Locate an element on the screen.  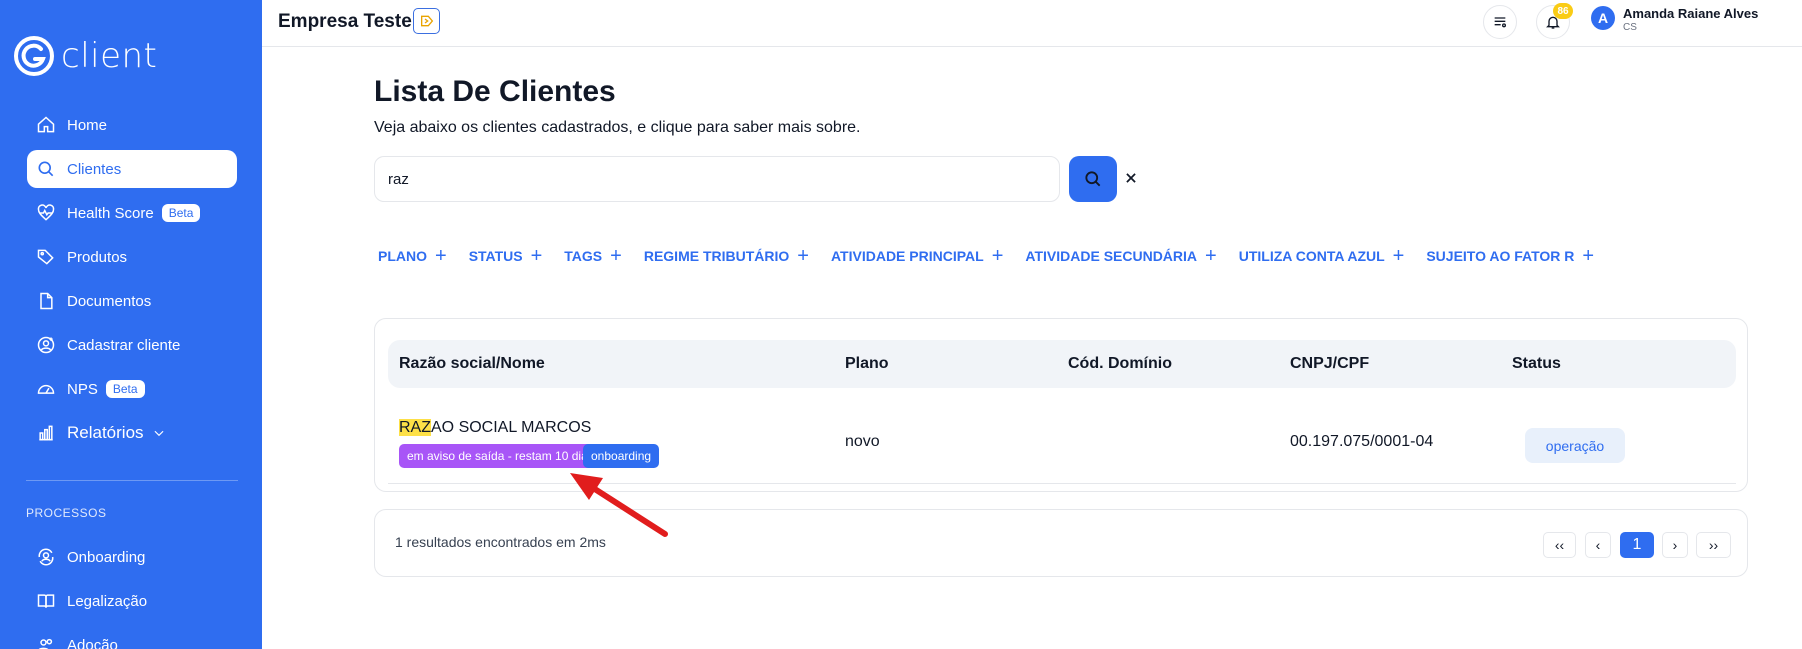
filter-status: STATUS + is located at coordinates (505, 256).